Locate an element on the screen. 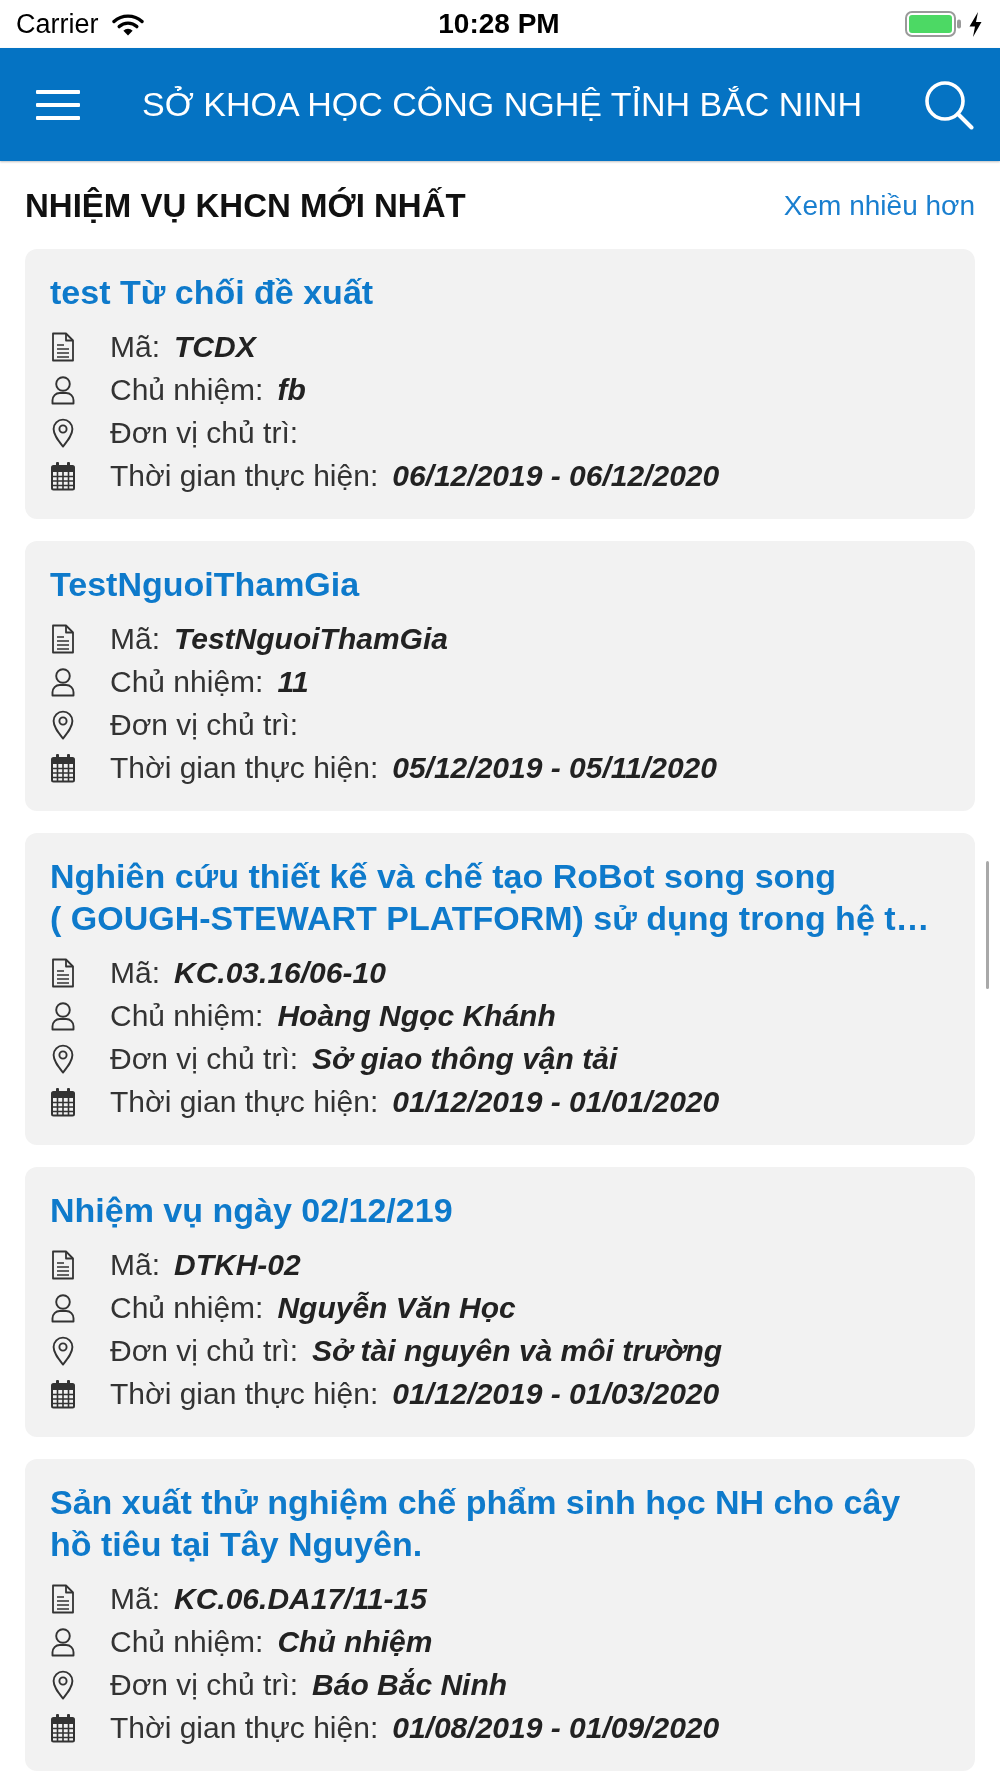  field-value: 01/12/2019 - 01/01/2020 is located at coordinates (556, 1101).